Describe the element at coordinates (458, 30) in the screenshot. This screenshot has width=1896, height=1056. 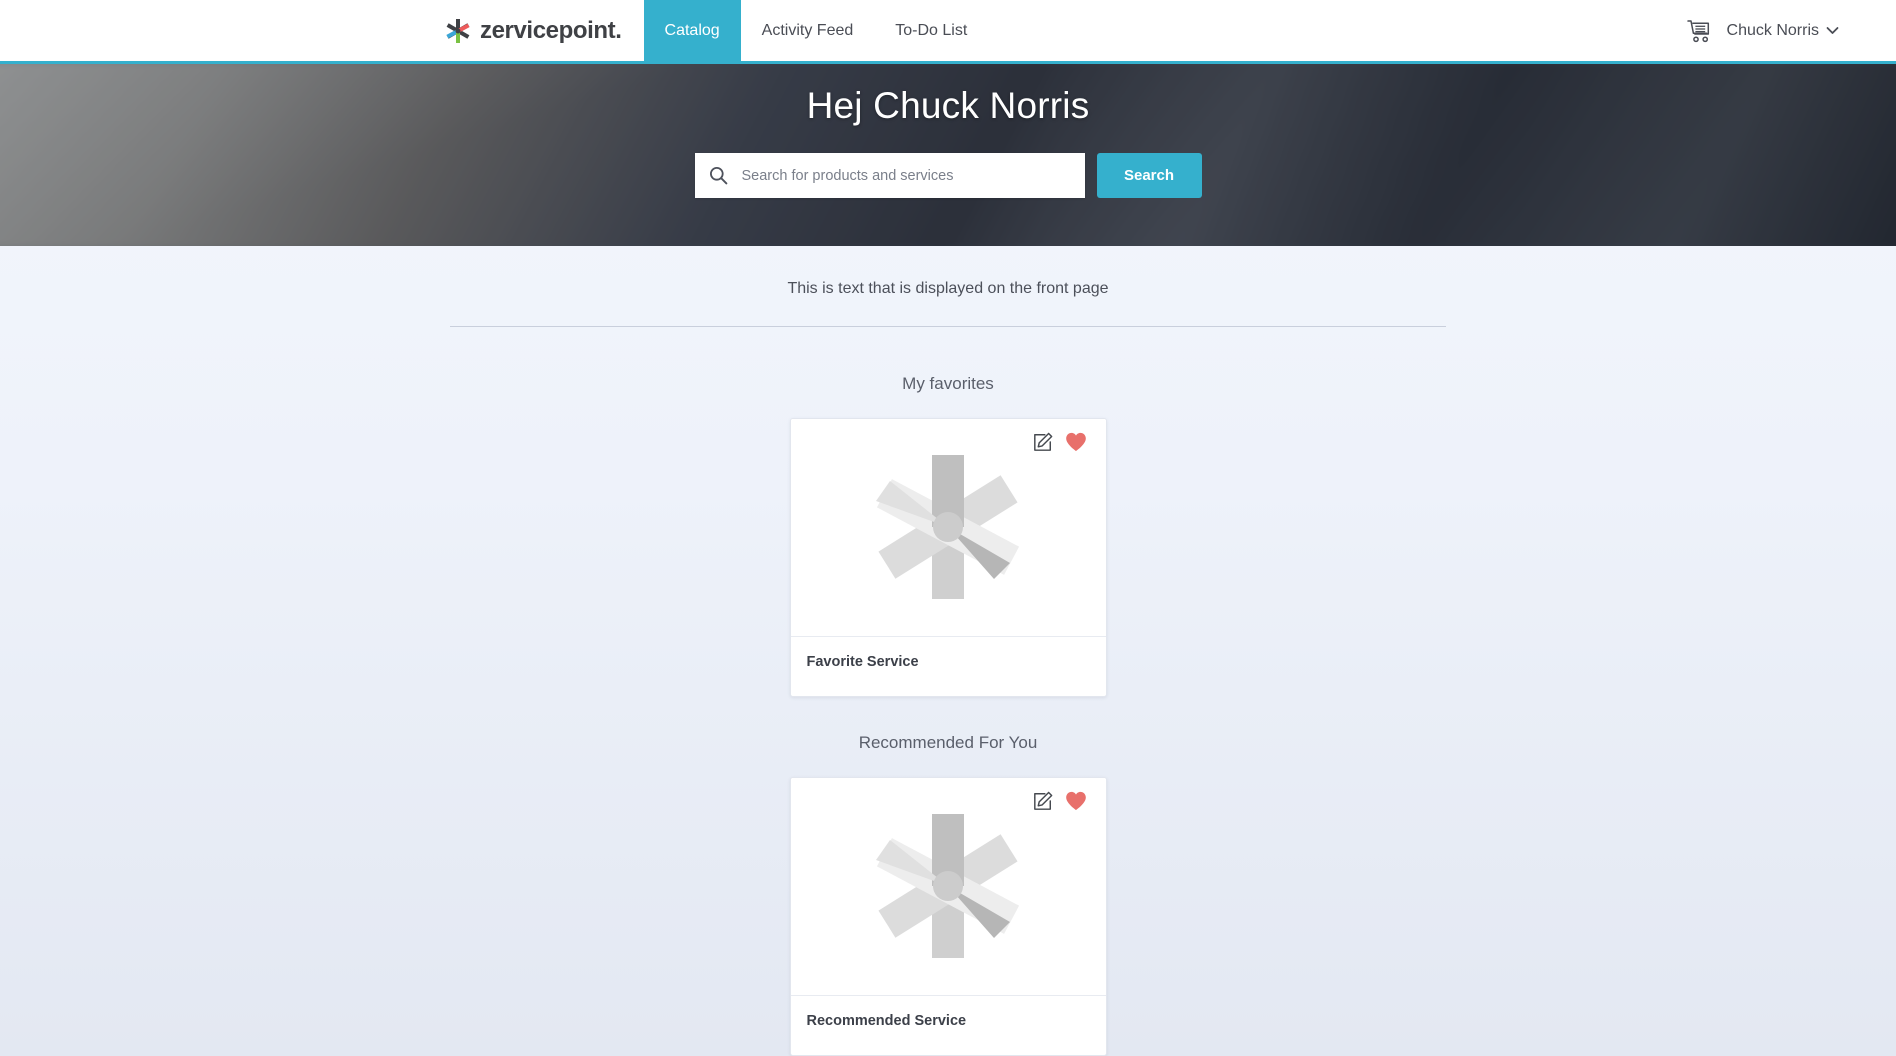
I see `zervicepoint-asterisk-logo-icon` at that location.